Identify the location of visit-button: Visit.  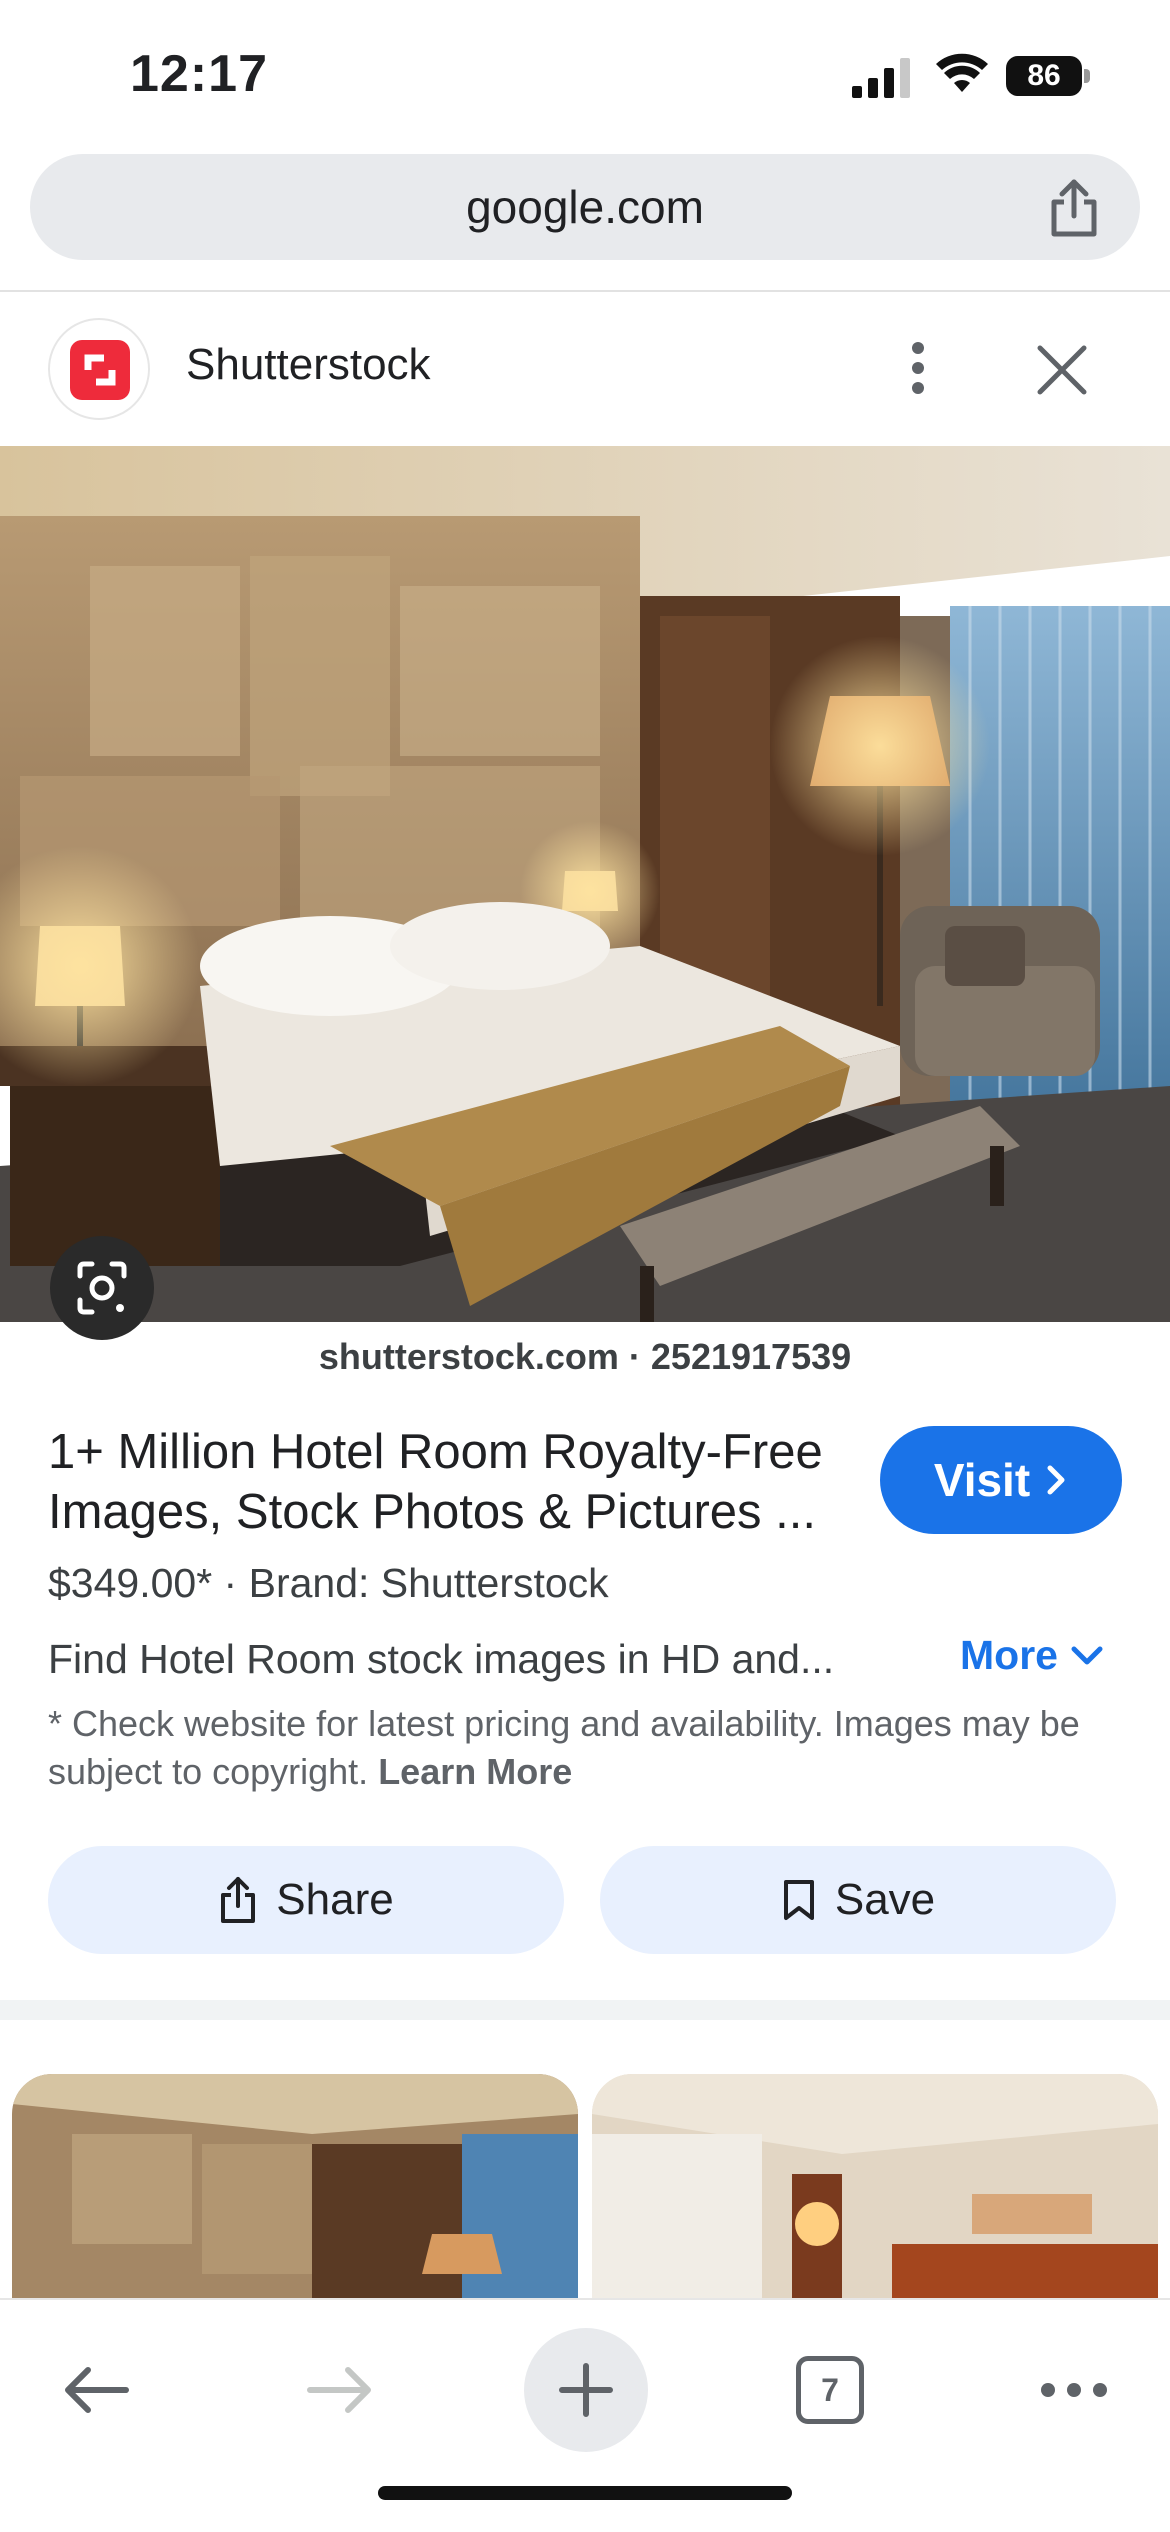
(1001, 1480).